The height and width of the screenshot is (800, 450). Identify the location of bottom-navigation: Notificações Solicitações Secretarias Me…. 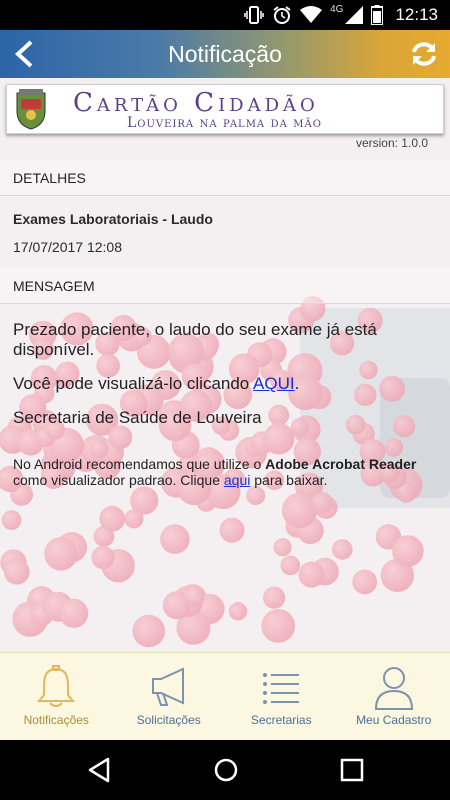
(225, 696).